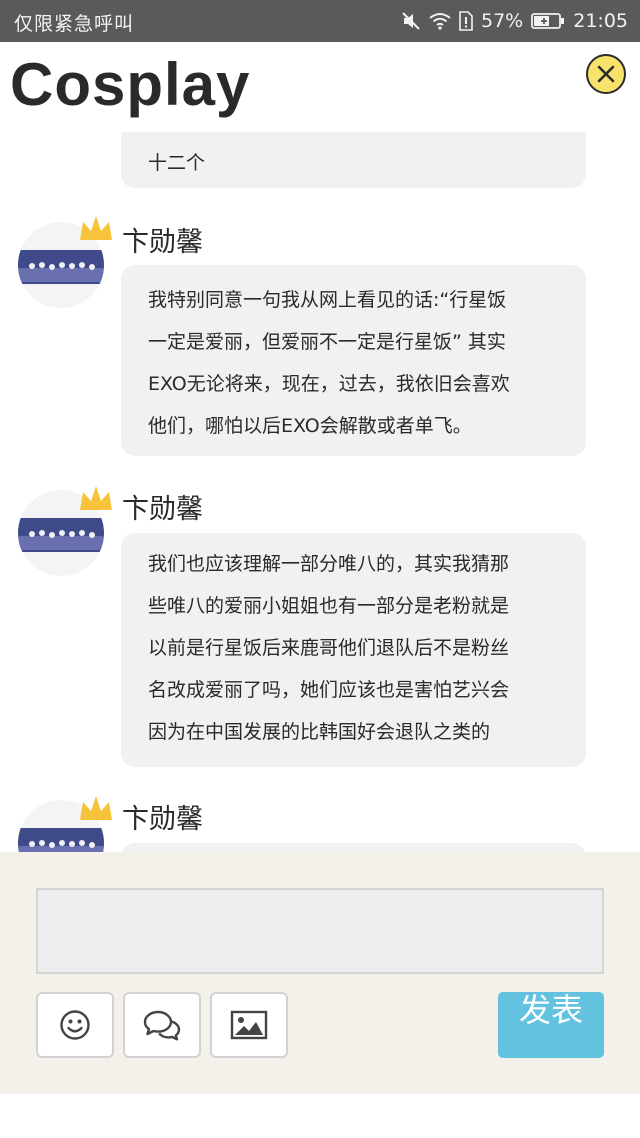 The image size is (640, 1138). What do you see at coordinates (440, 21) in the screenshot?
I see `wifi-icon` at bounding box center [440, 21].